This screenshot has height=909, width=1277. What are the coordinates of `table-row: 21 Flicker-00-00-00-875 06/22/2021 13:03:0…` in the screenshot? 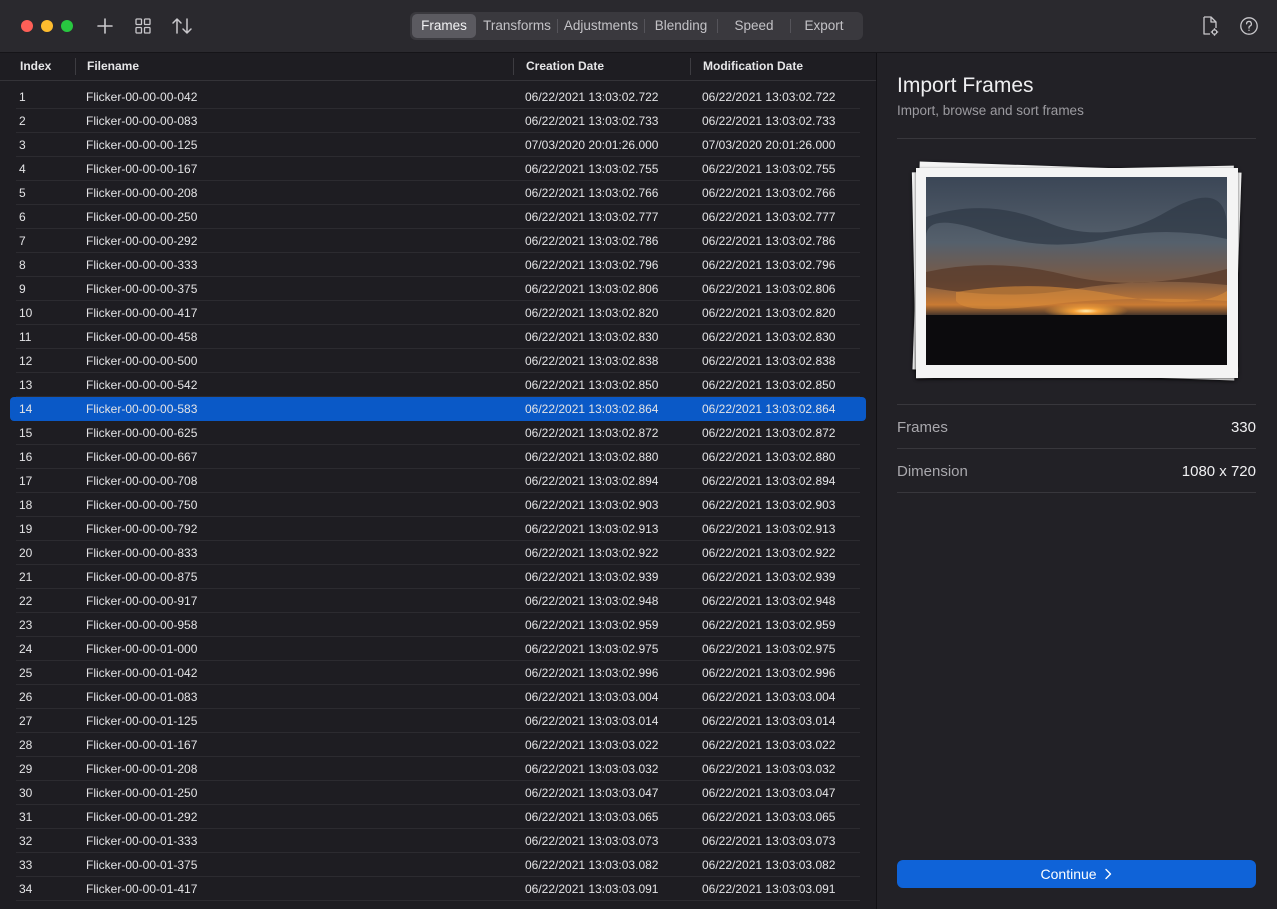 It's located at (438, 577).